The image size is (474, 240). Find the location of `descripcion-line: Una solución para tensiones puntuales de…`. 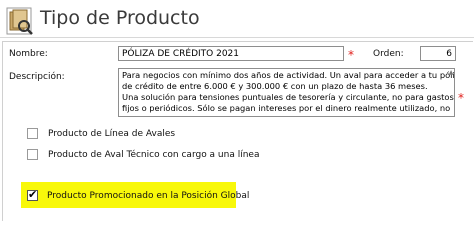

descripcion-line: Una solución para tensiones puntuales de… is located at coordinates (288, 97).